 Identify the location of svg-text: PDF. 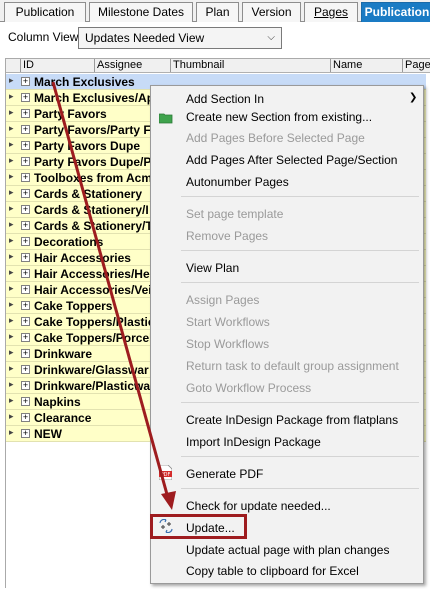
(166, 475).